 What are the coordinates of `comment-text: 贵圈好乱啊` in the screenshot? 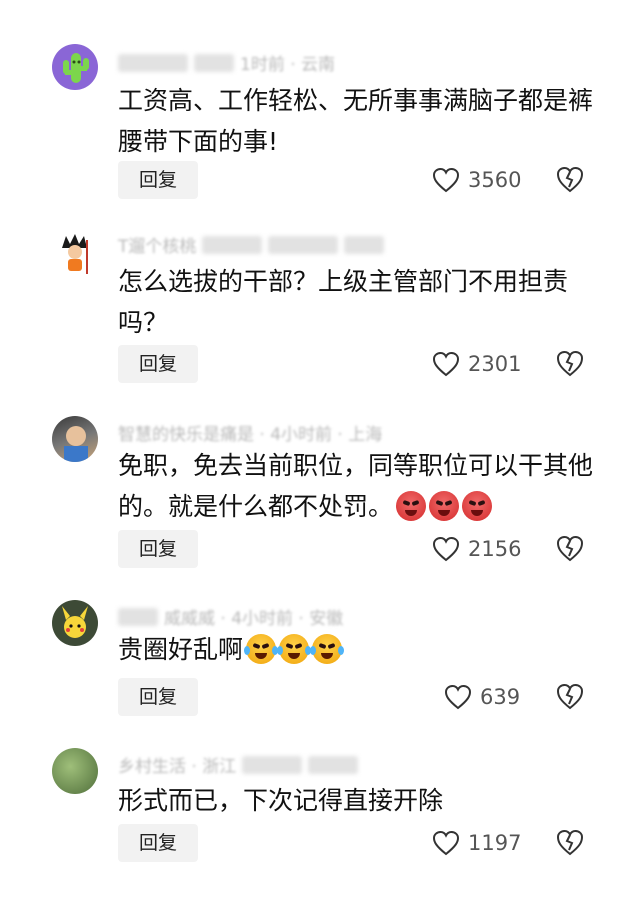 It's located at (181, 649).